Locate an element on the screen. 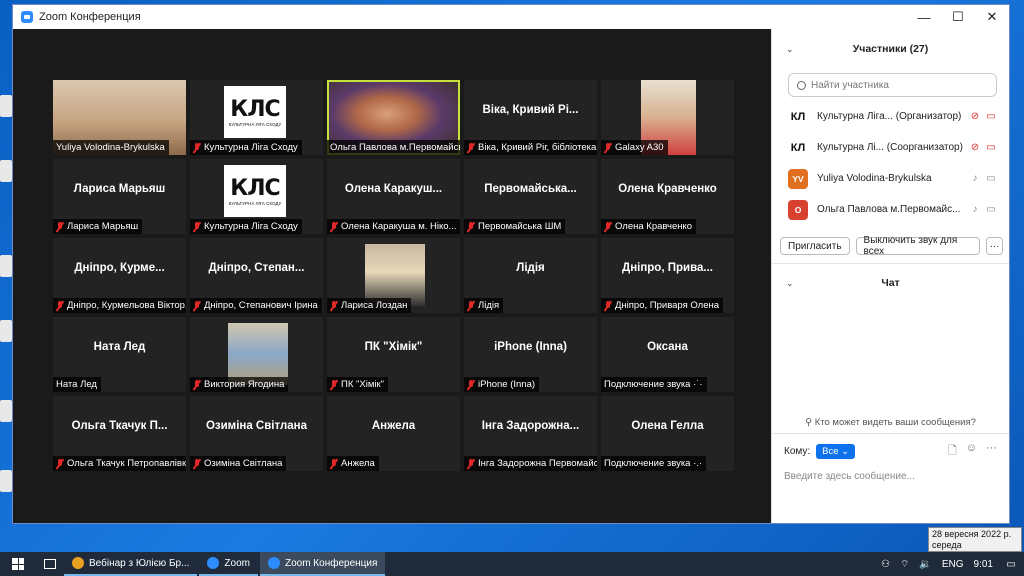 Image resolution: width=1024 pixels, height=576 pixels. video-tile: Озиміна Світлана Озиміна Світлана is located at coordinates (256, 433).